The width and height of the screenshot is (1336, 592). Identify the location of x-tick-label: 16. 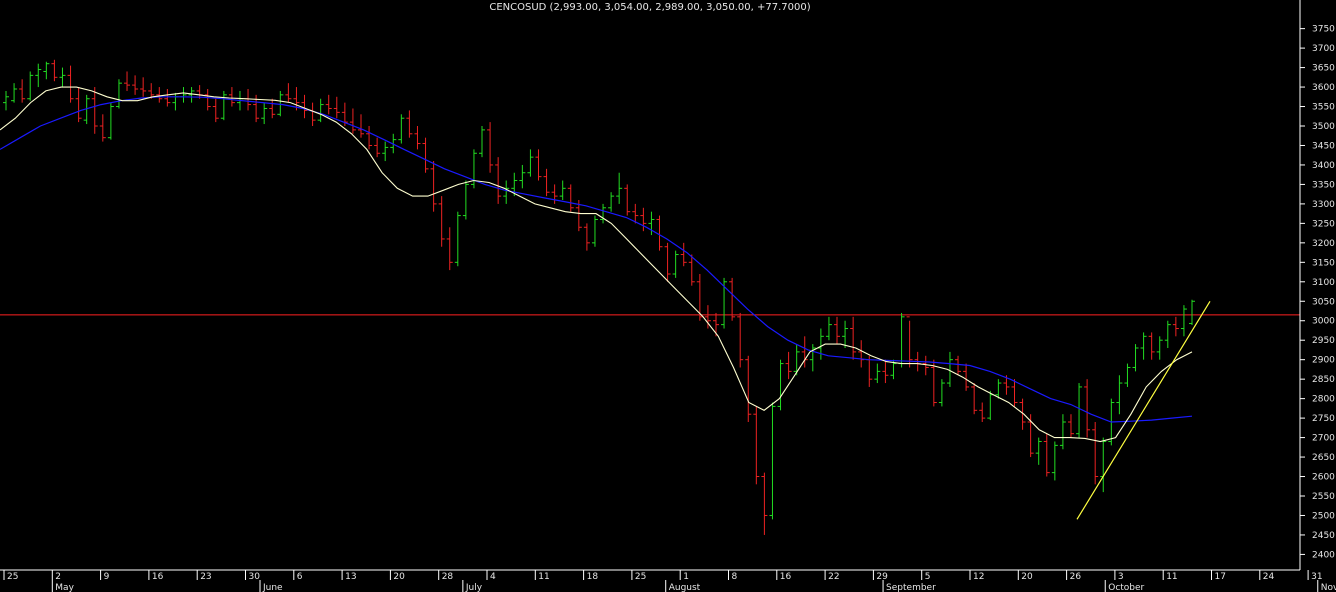
(786, 577).